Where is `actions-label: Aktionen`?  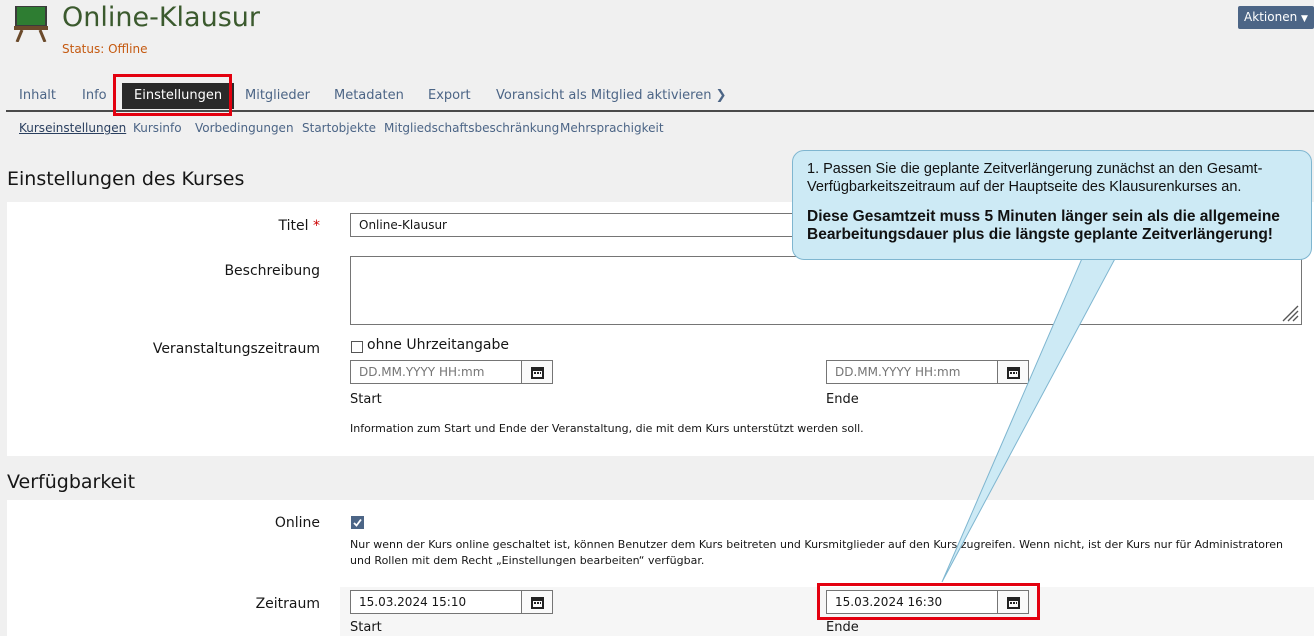
actions-label: Aktionen is located at coordinates (1271, 17).